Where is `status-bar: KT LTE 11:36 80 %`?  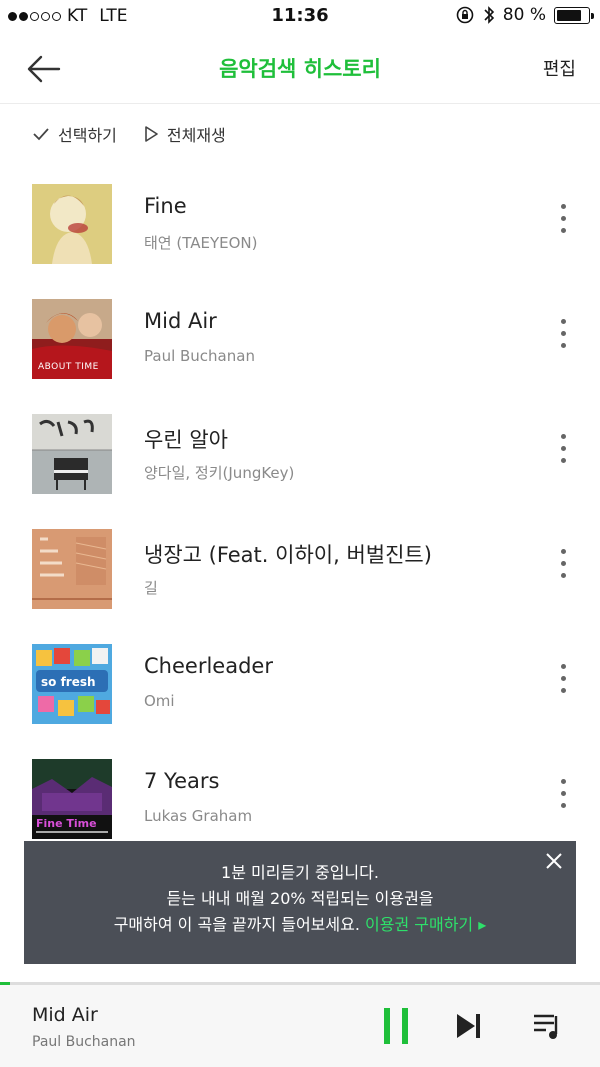 status-bar: KT LTE 11:36 80 % is located at coordinates (300, 17).